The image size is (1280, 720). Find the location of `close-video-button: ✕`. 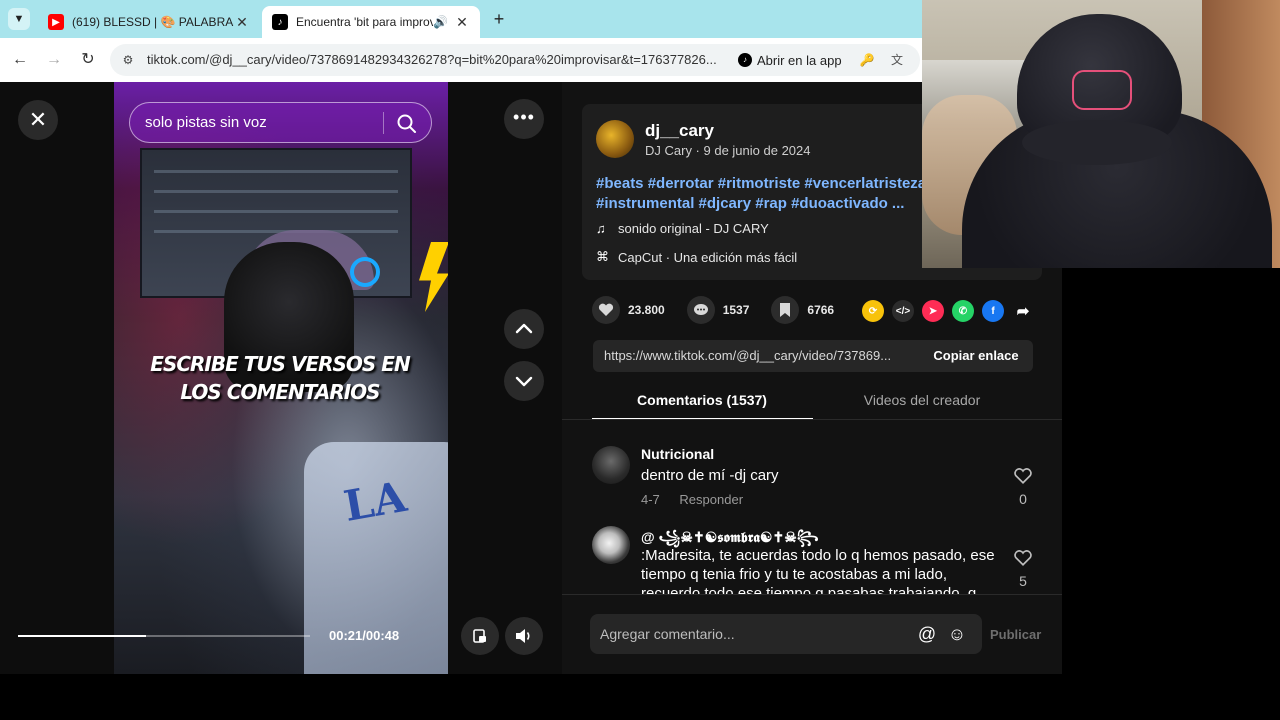

close-video-button: ✕ is located at coordinates (38, 120).